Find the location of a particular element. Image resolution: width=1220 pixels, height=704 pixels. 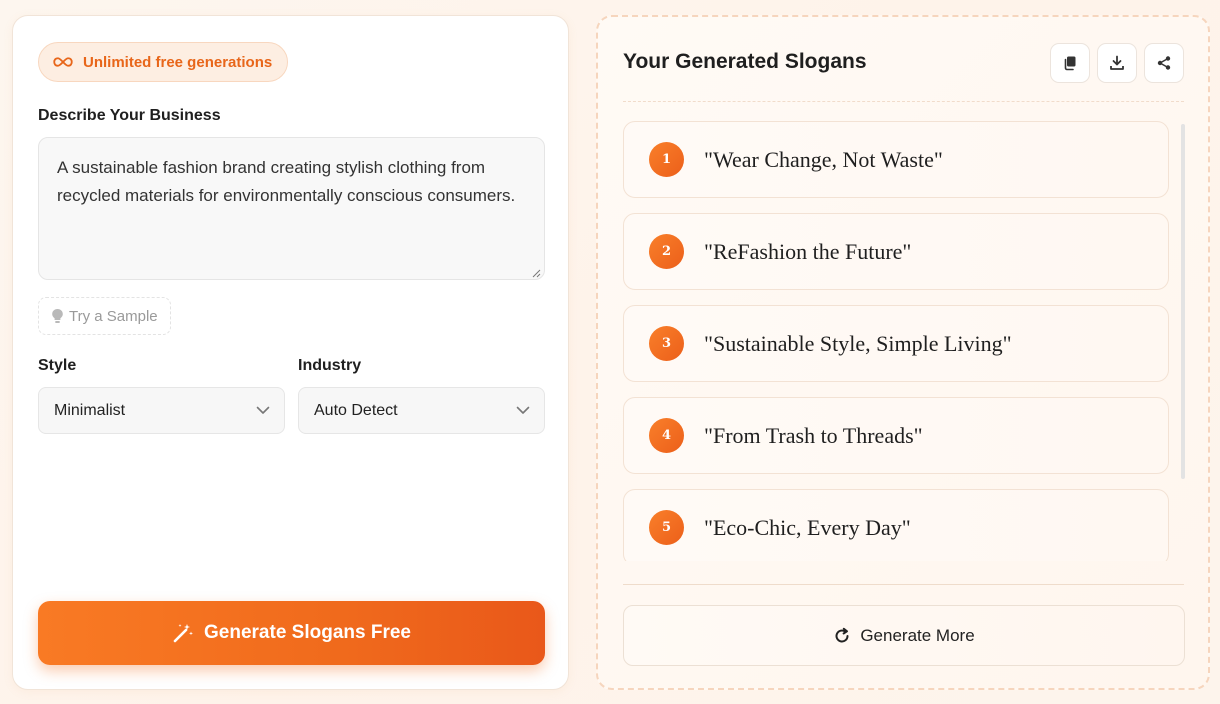

results-title: Your Generated Slogans is located at coordinates (745, 61).